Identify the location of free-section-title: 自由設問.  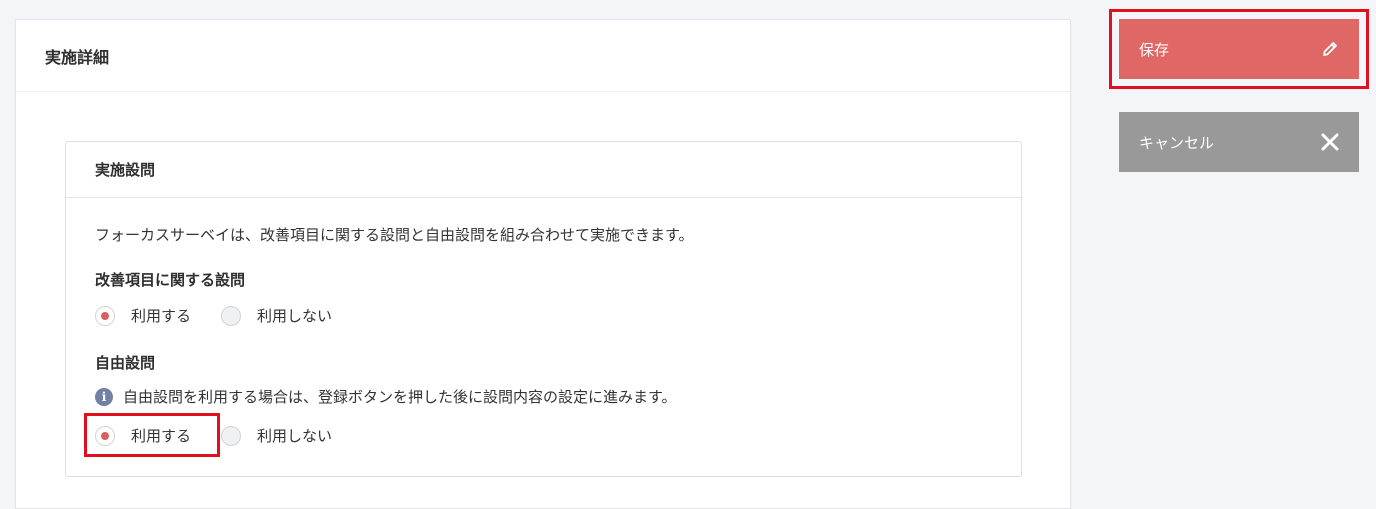
(125, 363).